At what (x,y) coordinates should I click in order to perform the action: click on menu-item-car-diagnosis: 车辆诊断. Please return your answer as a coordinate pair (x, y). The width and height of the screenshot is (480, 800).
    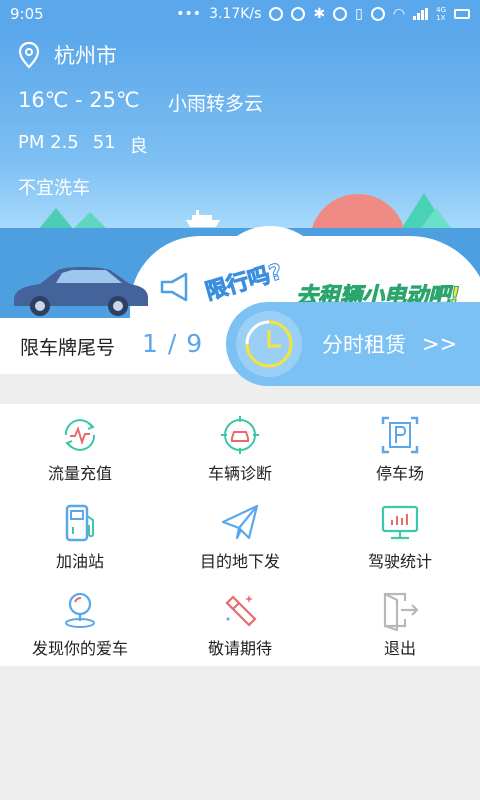
    Looking at the image, I should click on (240, 448).